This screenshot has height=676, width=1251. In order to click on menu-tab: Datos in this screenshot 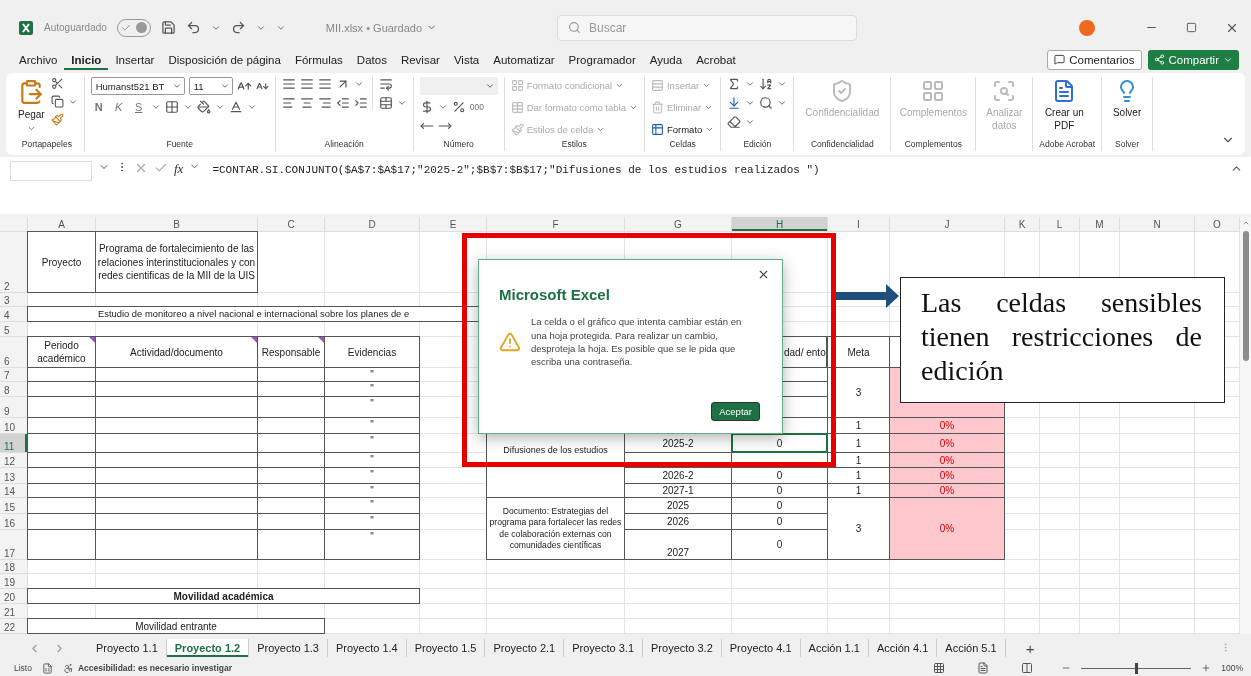, I will do `click(371, 59)`.